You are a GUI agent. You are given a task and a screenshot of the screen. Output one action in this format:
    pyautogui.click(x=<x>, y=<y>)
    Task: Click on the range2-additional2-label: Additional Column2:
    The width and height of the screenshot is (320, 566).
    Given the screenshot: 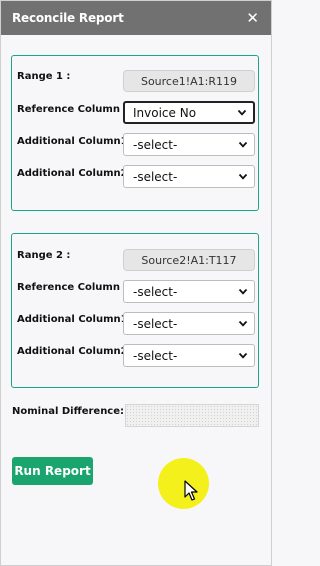 What is the action you would take?
    pyautogui.click(x=74, y=351)
    